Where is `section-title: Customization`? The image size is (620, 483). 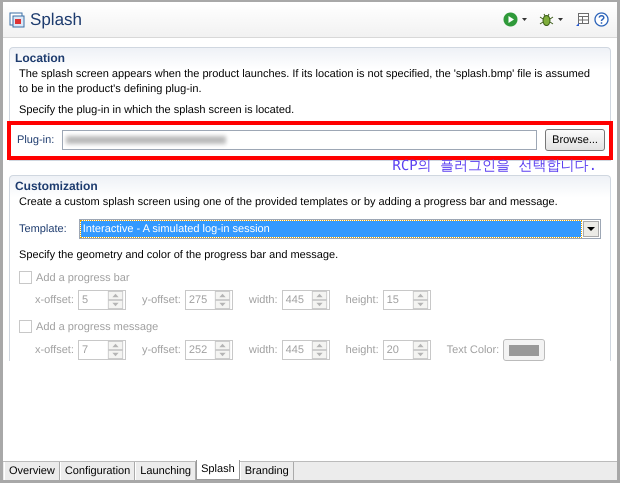 section-title: Customization is located at coordinates (56, 186).